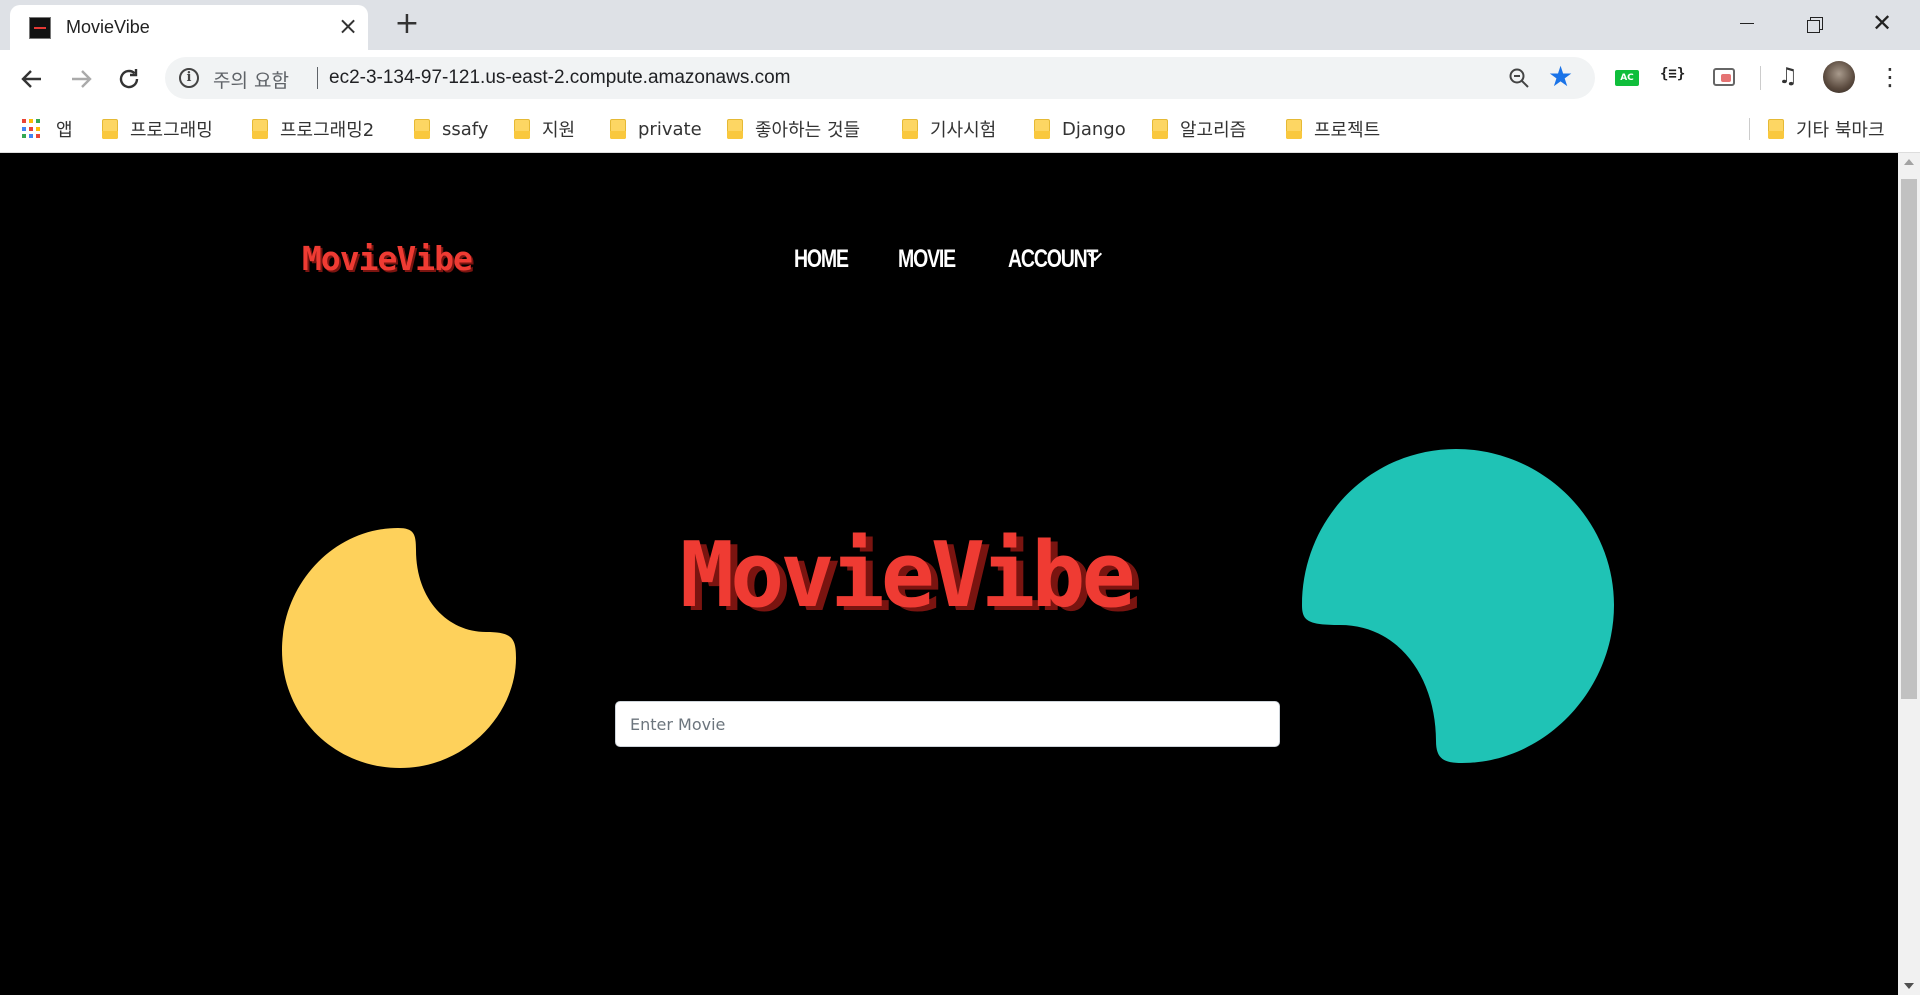 The image size is (1920, 995). I want to click on zoom-out-icon, so click(1519, 78).